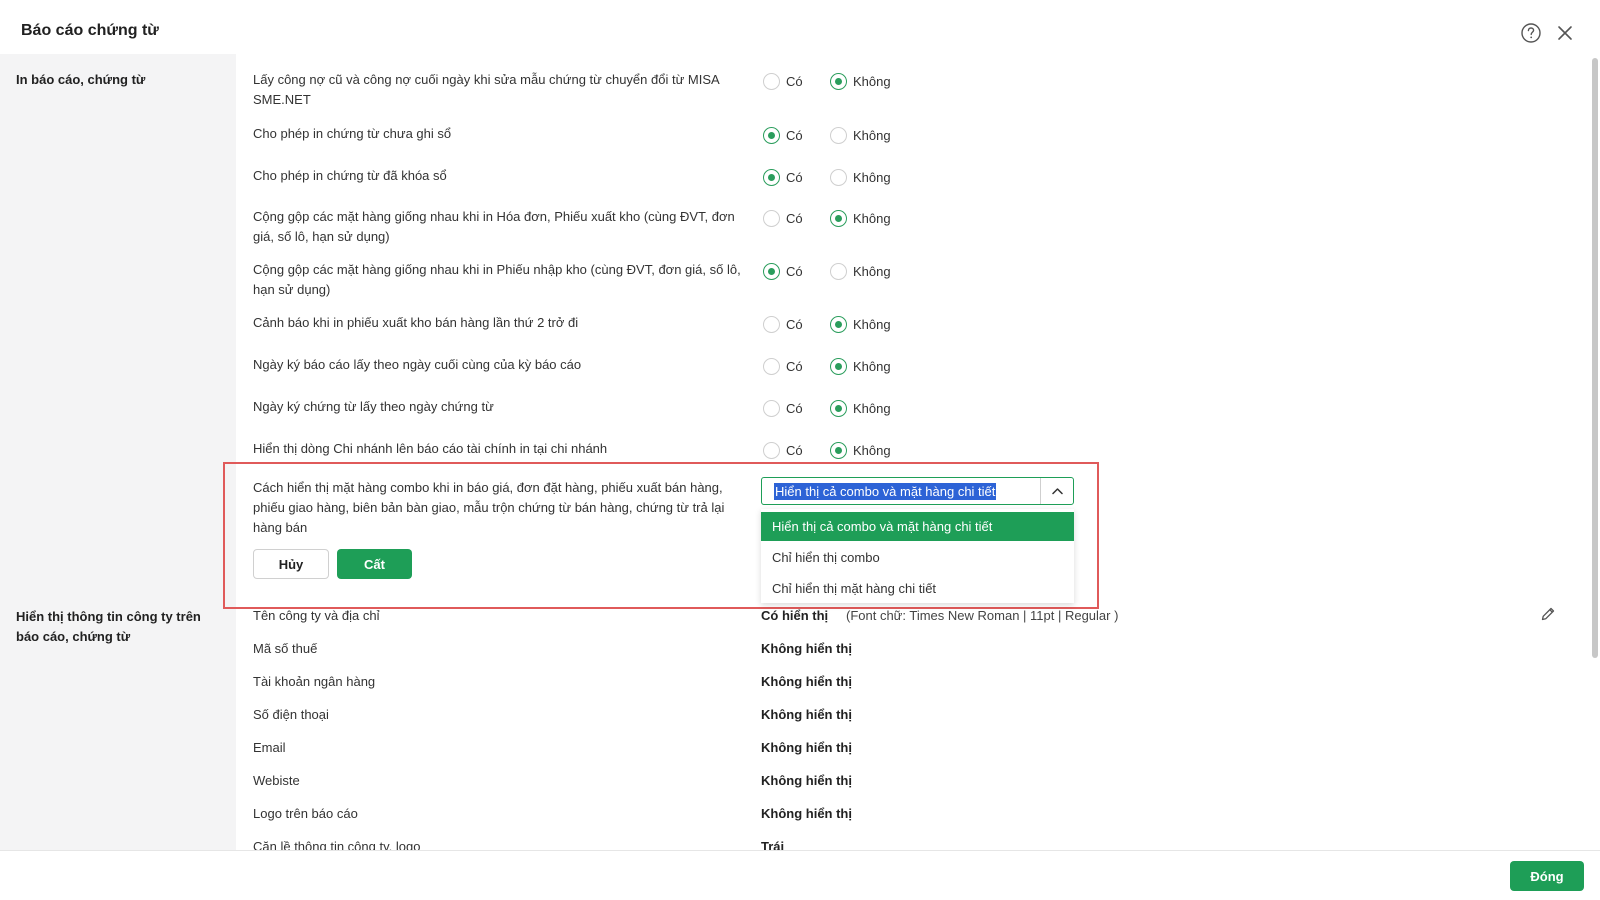 The image size is (1600, 900). I want to click on section-labels-column, so click(118, 452).